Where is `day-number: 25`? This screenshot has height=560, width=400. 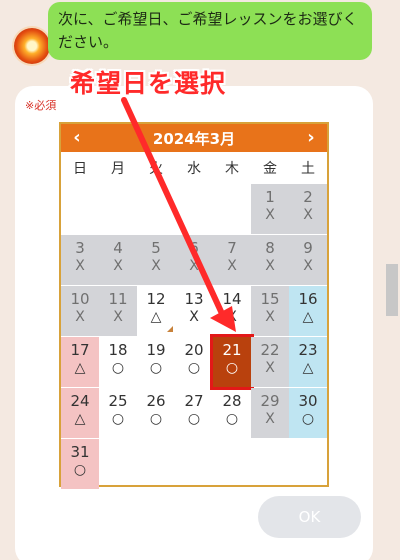
day-number: 25 is located at coordinates (118, 401).